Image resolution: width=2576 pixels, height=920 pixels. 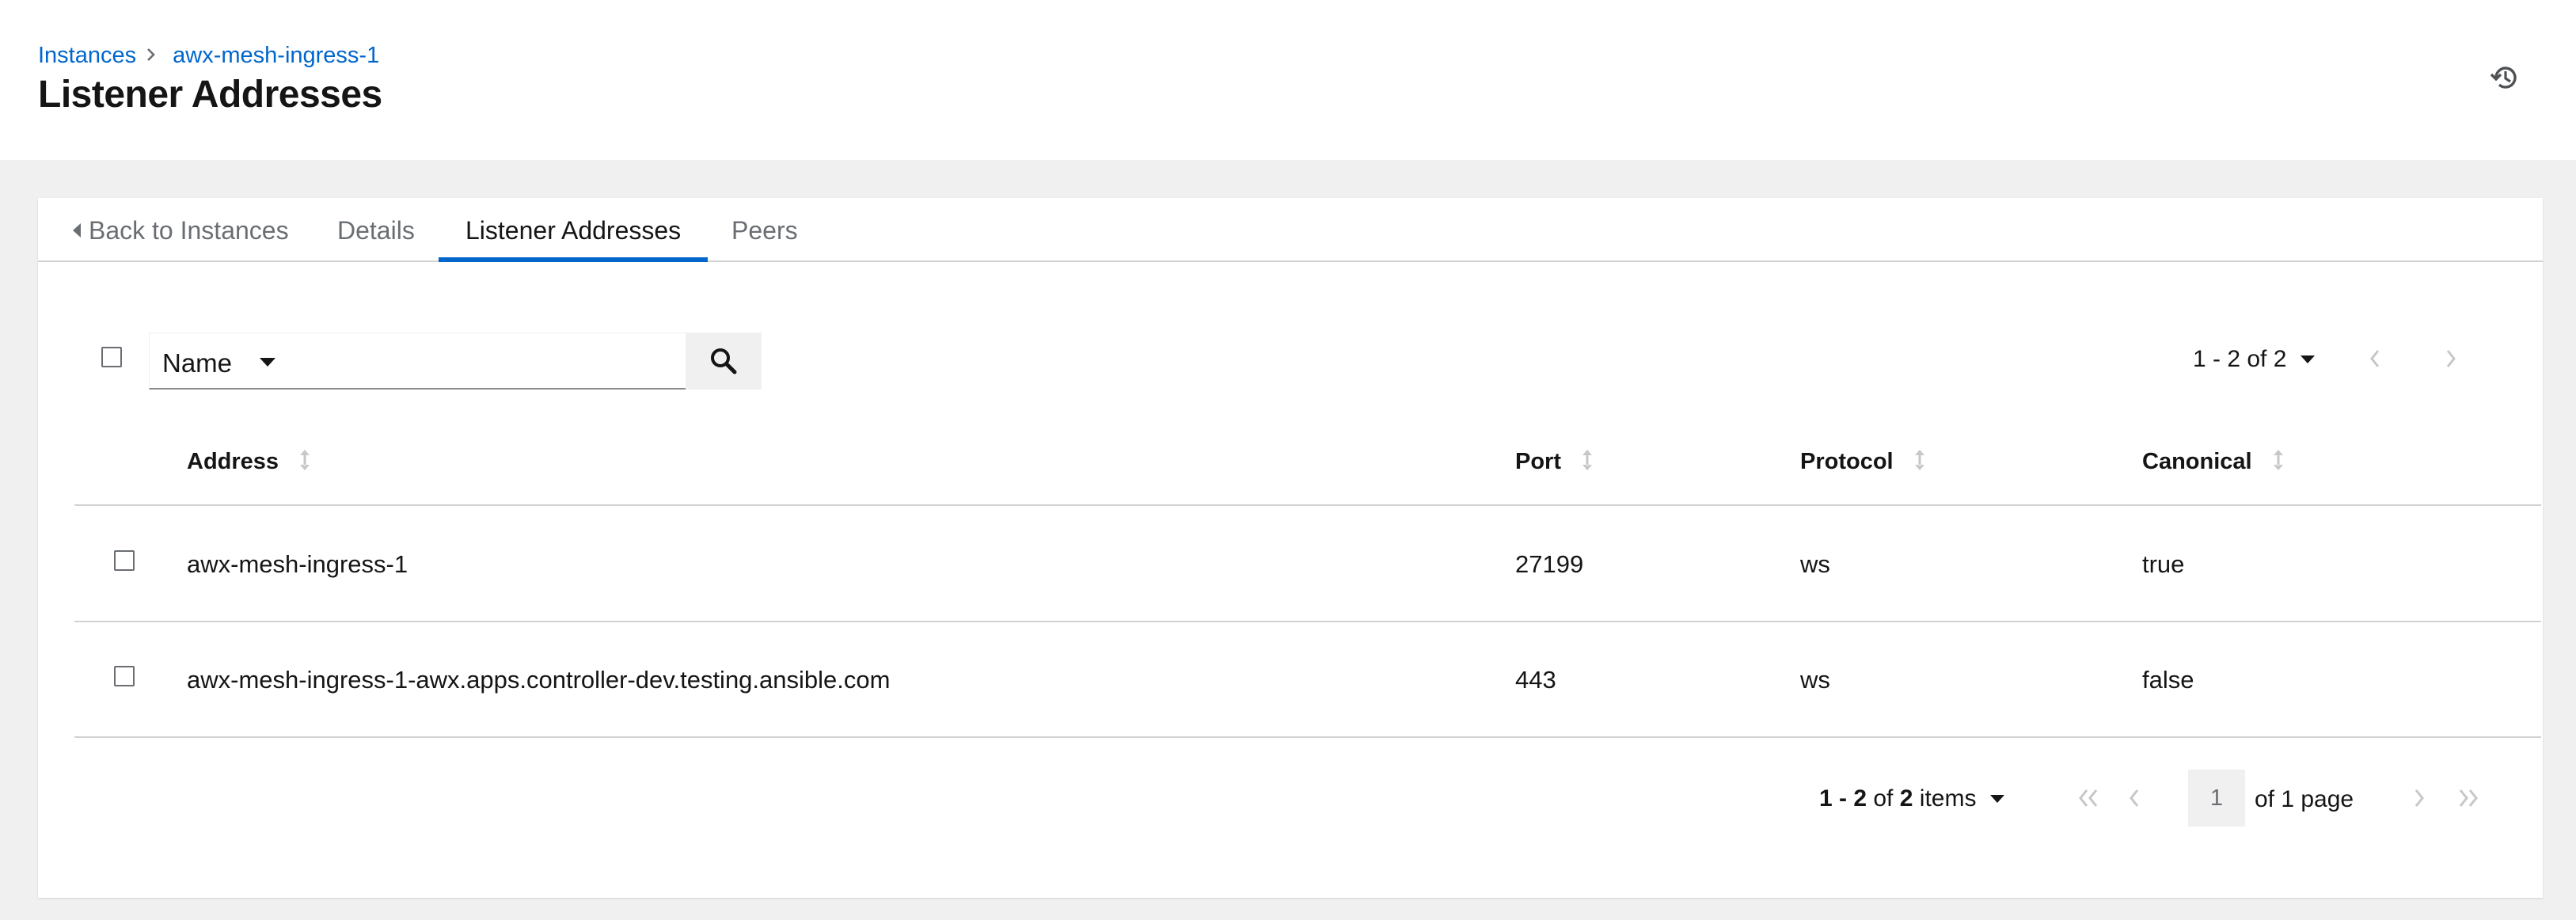 I want to click on tab-label: Details, so click(x=376, y=230).